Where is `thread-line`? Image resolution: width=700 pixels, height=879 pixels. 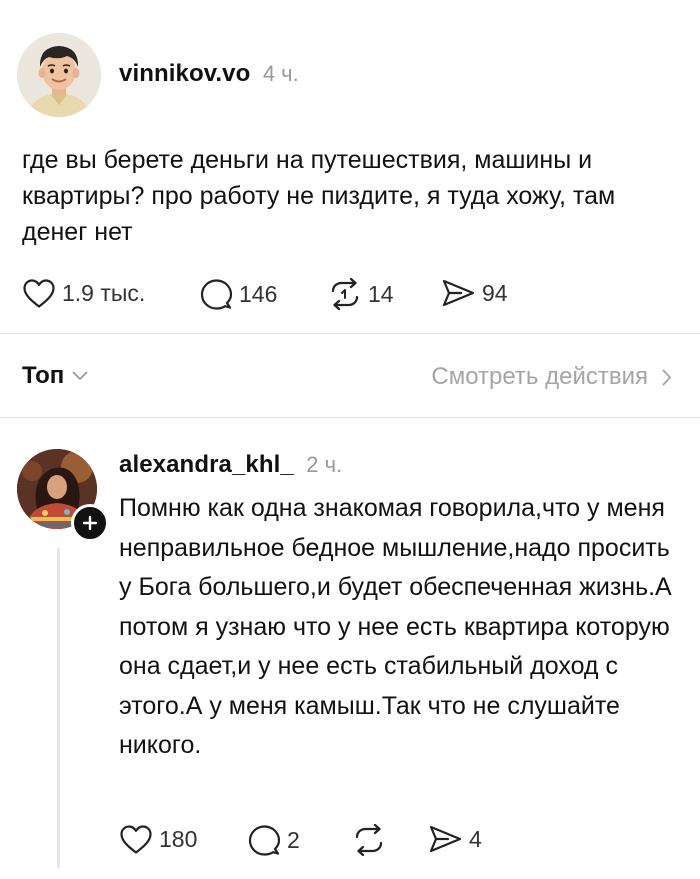 thread-line is located at coordinates (58, 708).